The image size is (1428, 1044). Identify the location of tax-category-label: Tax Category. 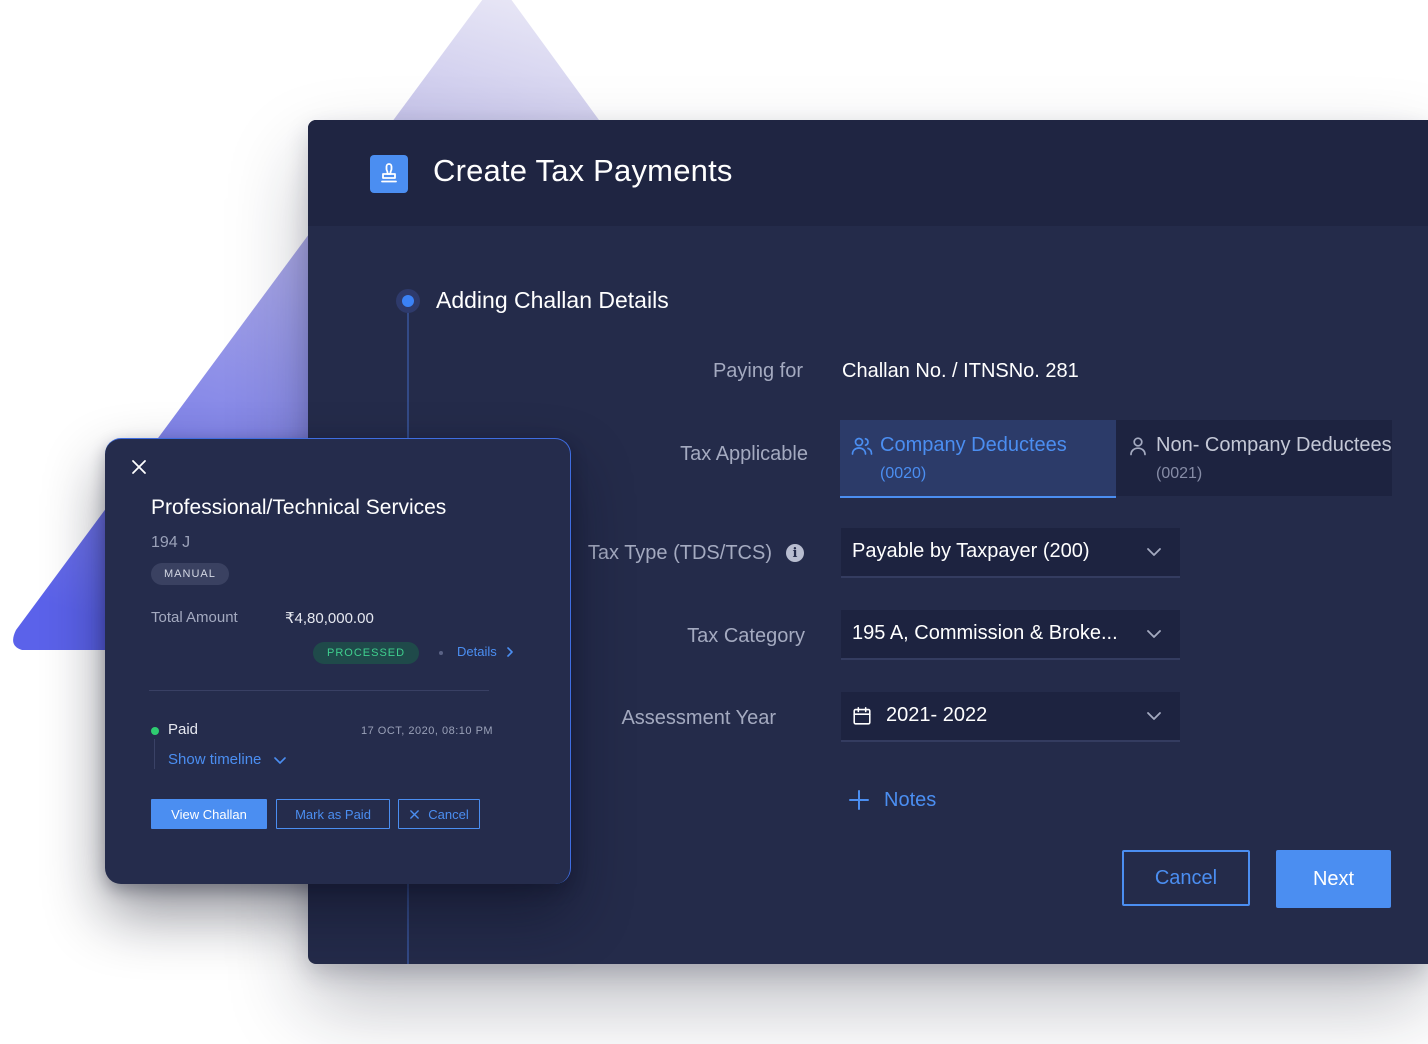
(746, 636).